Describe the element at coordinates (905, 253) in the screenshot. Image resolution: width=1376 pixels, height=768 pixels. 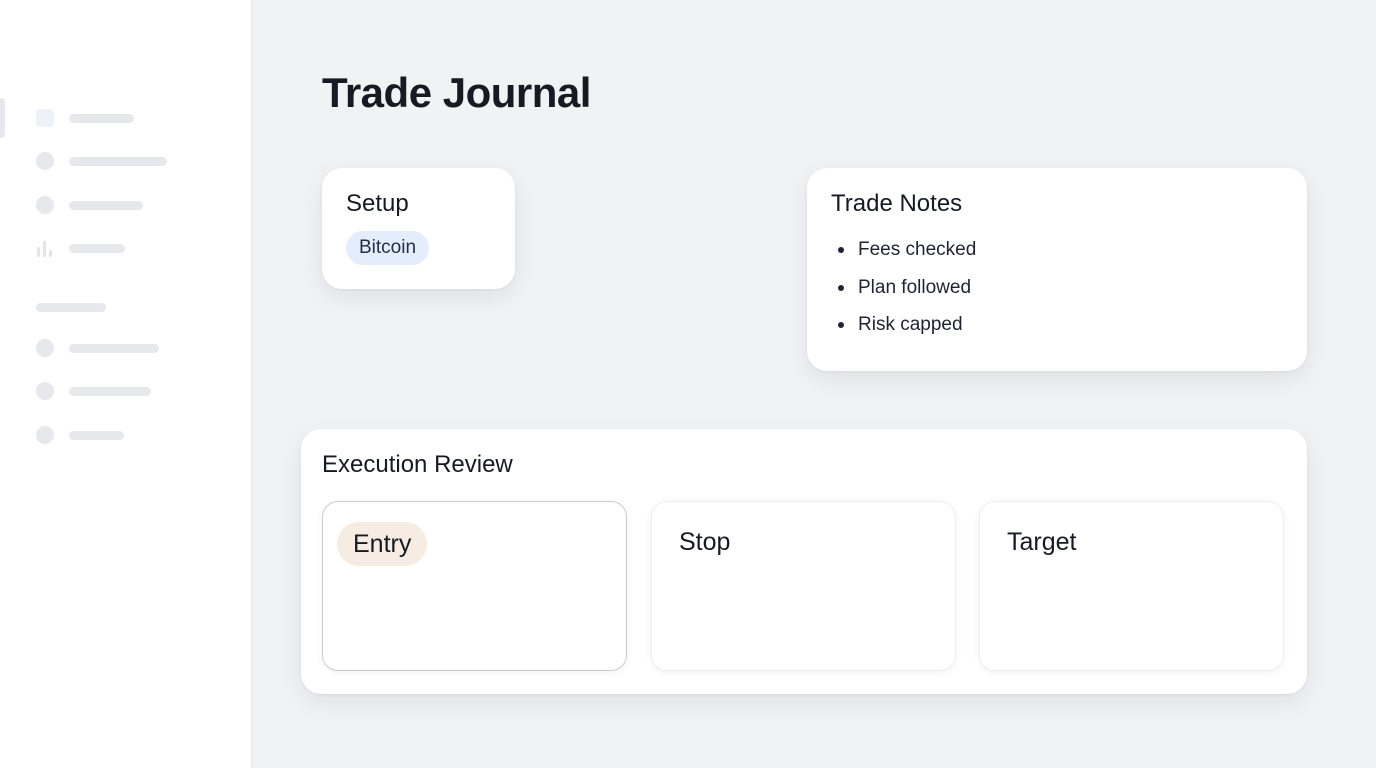
I see `list-item: Fees checked` at that location.